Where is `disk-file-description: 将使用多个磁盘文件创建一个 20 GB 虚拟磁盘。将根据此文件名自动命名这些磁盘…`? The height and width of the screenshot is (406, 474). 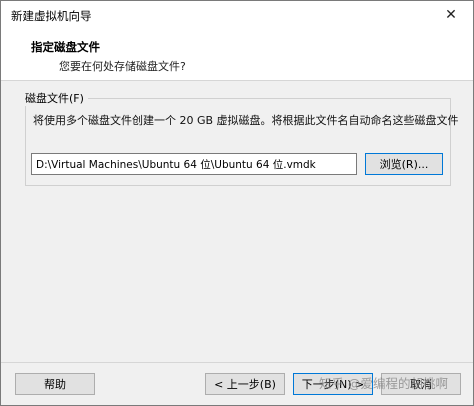 disk-file-description: 将使用多个磁盘文件创建一个 20 GB 虚拟磁盘。将根据此文件名自动命名这些磁盘… is located at coordinates (246, 120).